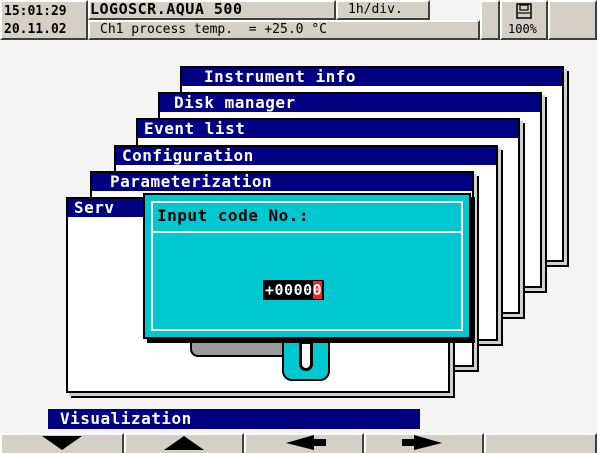 Image resolution: width=597 pixels, height=453 pixels. Describe the element at coordinates (524, 11) in the screenshot. I see `memory-card-icon` at that location.